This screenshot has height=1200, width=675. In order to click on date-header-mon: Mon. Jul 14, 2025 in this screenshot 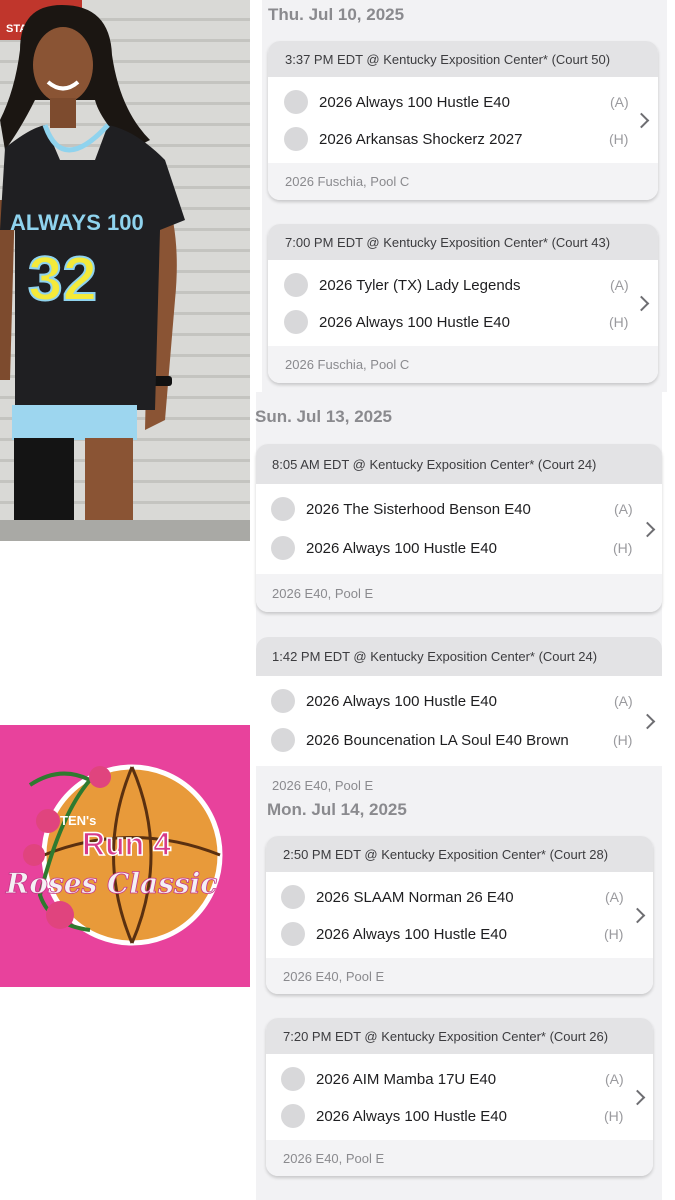, I will do `click(337, 809)`.